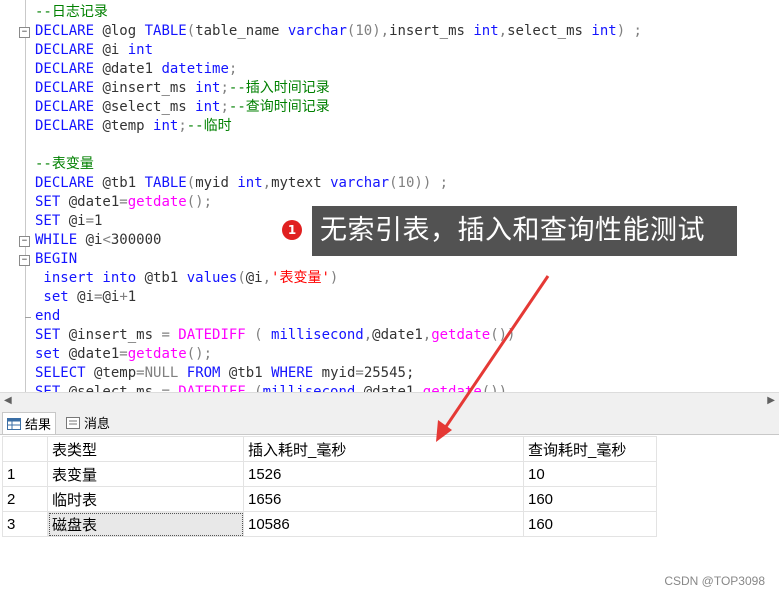  I want to click on code-token: --查询时间记录, so click(279, 107).